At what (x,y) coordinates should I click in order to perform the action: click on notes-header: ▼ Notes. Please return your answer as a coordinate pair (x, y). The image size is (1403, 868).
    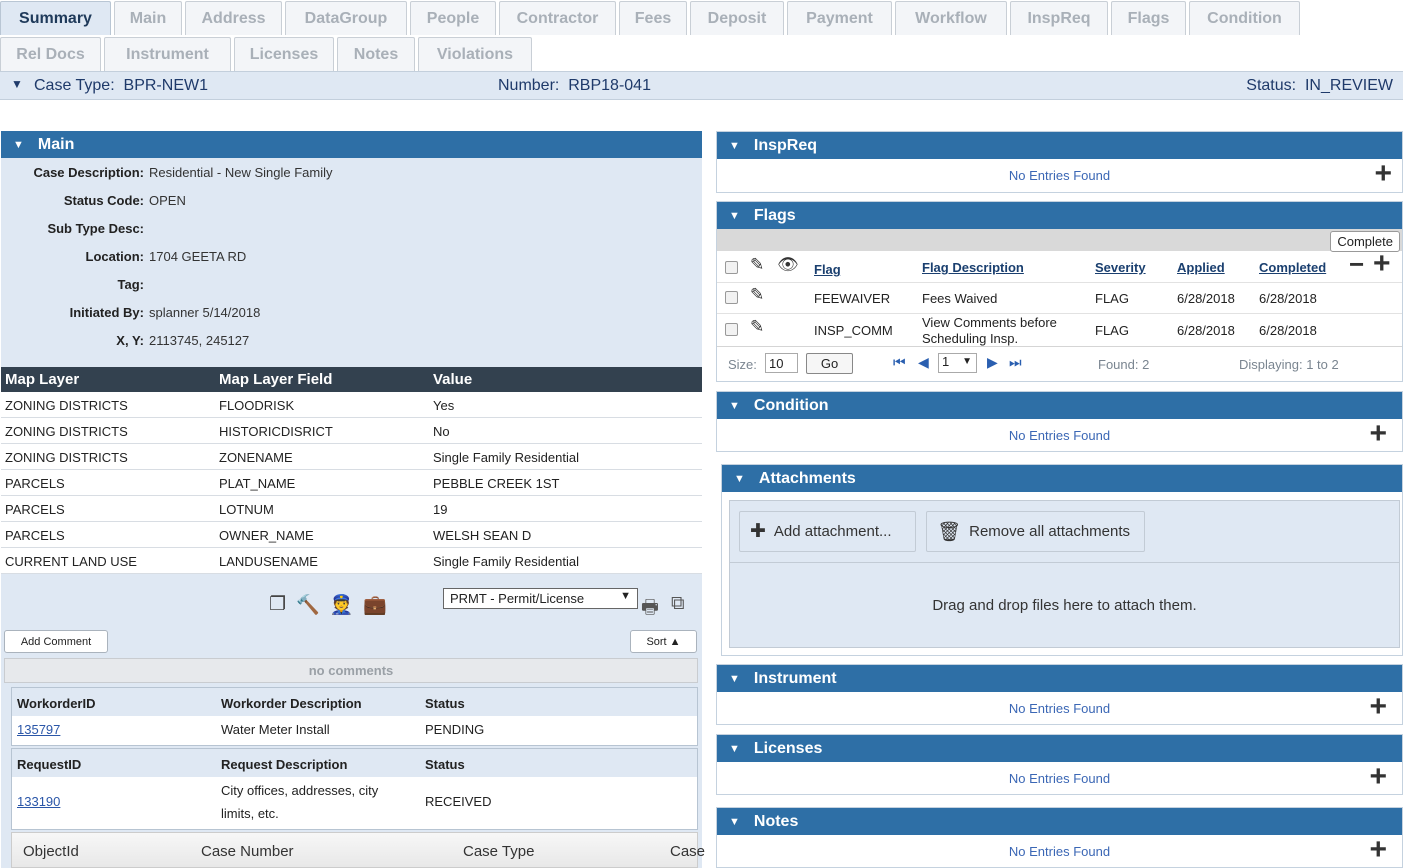
    Looking at the image, I should click on (1059, 821).